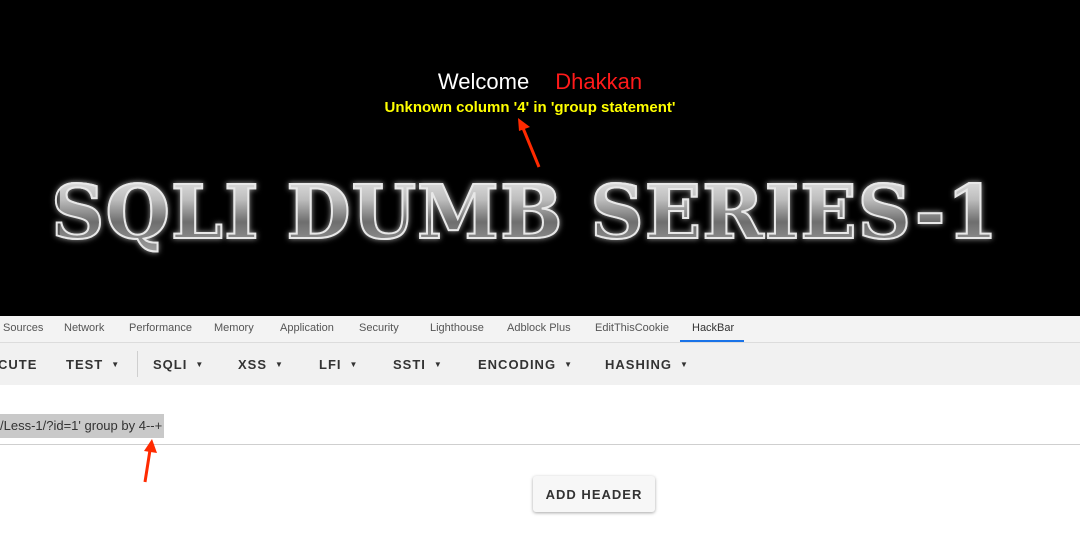 This screenshot has width=1080, height=540. What do you see at coordinates (84, 328) in the screenshot?
I see `tab-network: Network` at bounding box center [84, 328].